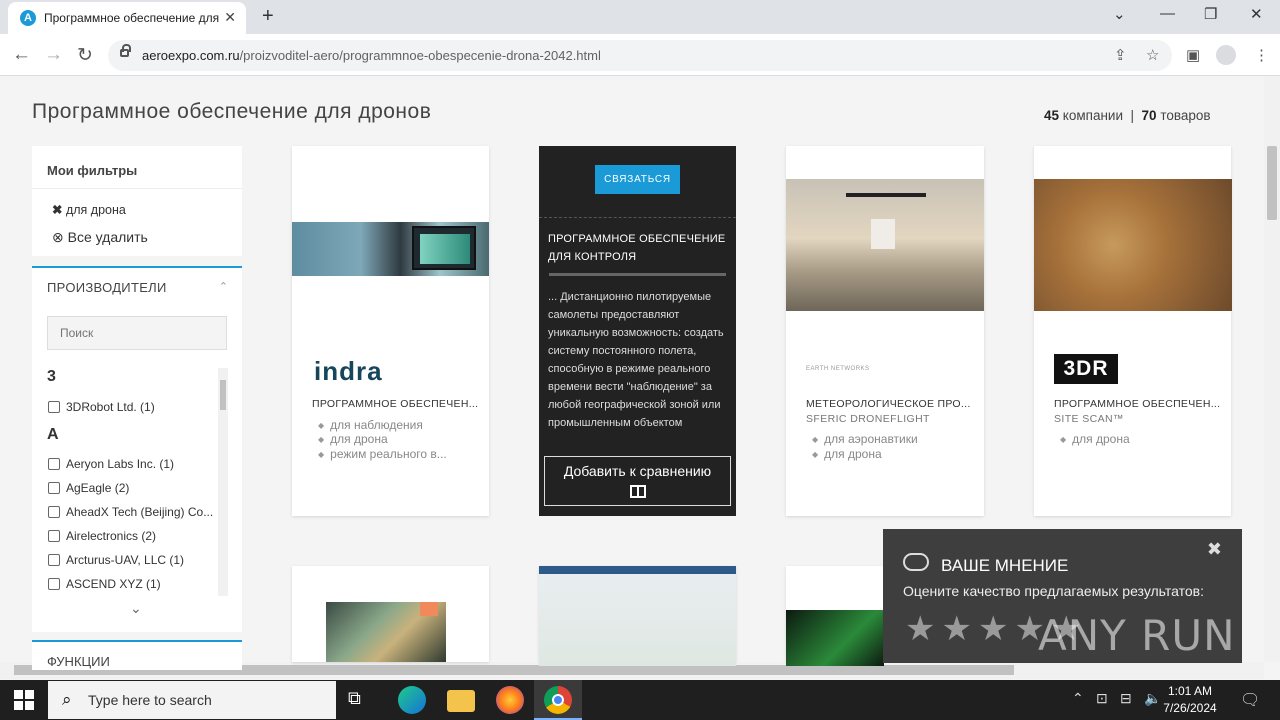 Image resolution: width=1280 pixels, height=720 pixels. Describe the element at coordinates (1226, 55) in the screenshot. I see `profile-avatar-icon` at that location.